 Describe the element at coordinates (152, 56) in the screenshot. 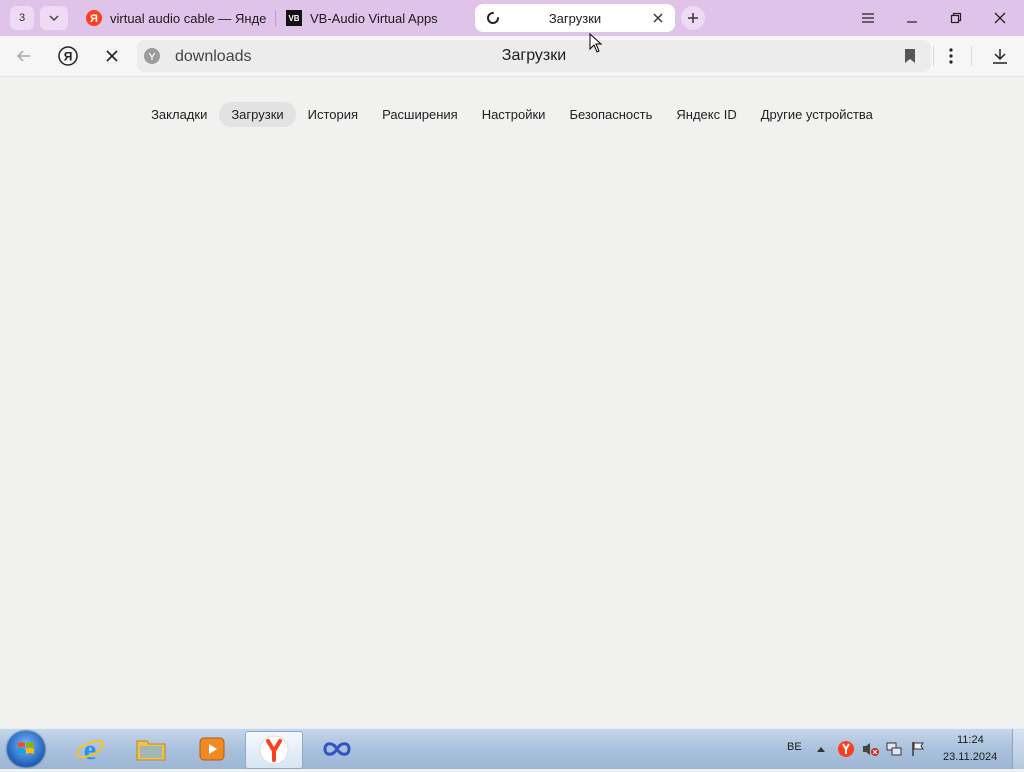

I see `browser-page-icon` at that location.